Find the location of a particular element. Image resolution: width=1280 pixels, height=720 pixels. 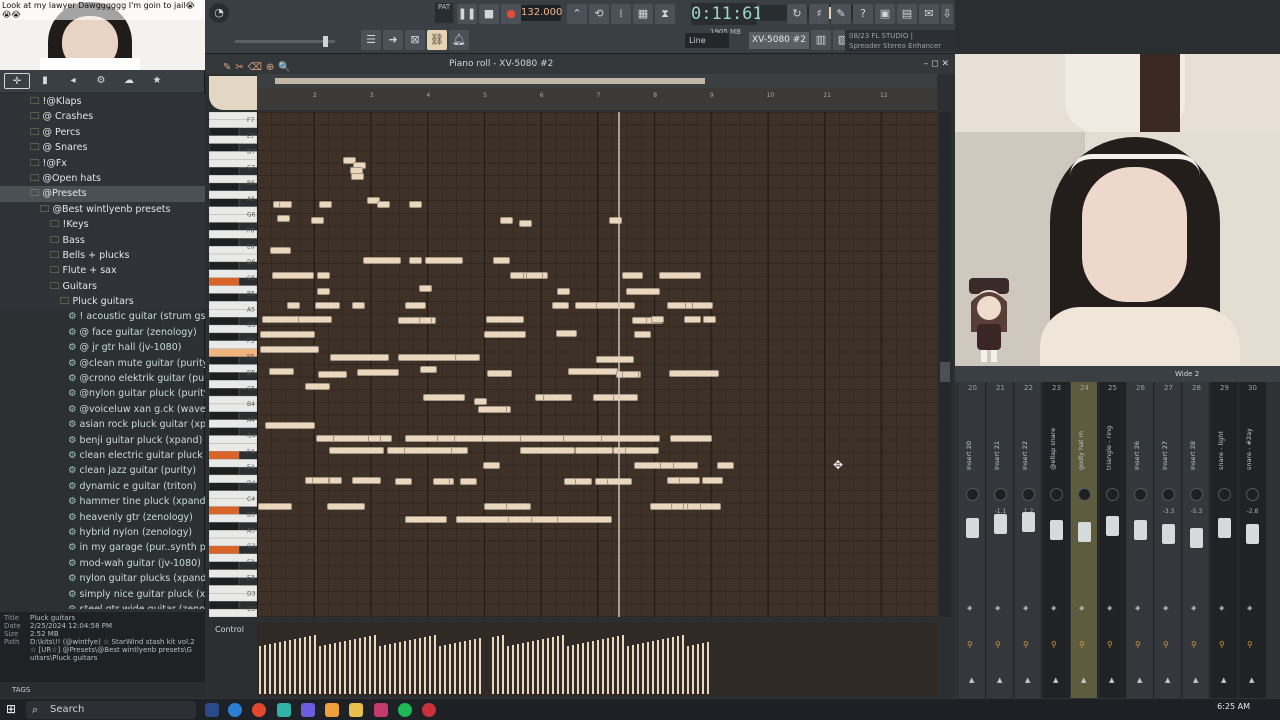

folder-item: 🗀︎ @ Percs is located at coordinates (102, 132).